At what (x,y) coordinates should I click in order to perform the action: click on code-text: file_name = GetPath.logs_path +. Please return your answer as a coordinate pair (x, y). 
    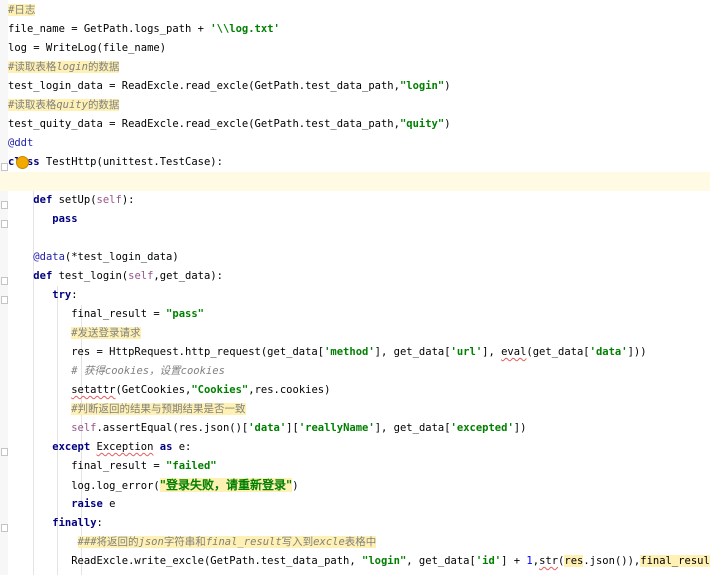
    Looking at the image, I should click on (109, 29).